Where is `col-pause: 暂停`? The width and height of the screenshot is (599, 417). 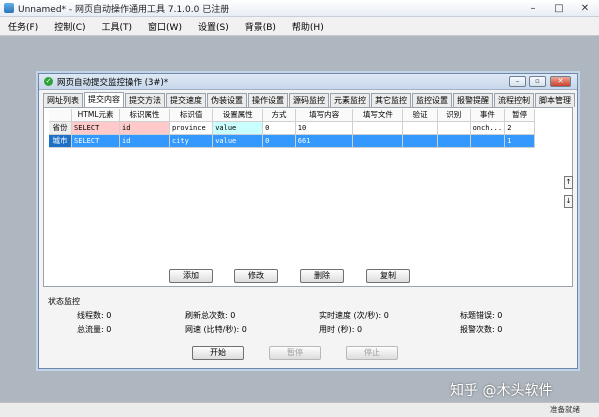
col-pause: 暂停 is located at coordinates (520, 115).